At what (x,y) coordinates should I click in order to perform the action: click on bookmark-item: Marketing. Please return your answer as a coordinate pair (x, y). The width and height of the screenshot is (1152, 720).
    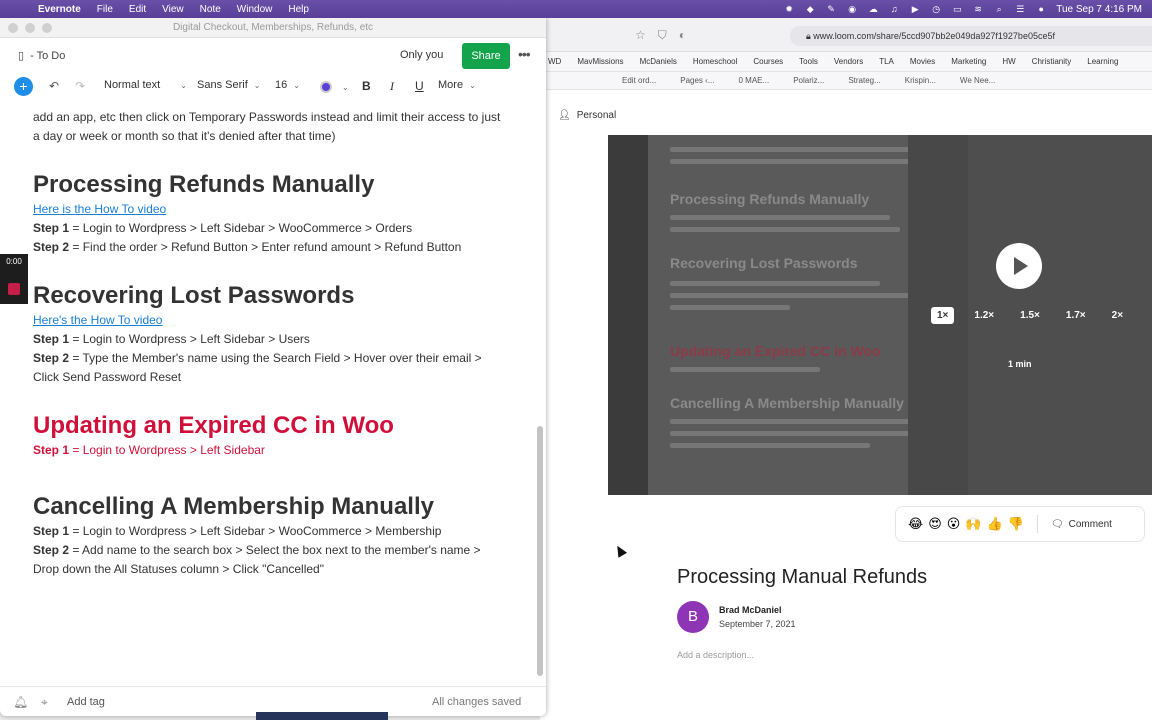
    Looking at the image, I should click on (968, 61).